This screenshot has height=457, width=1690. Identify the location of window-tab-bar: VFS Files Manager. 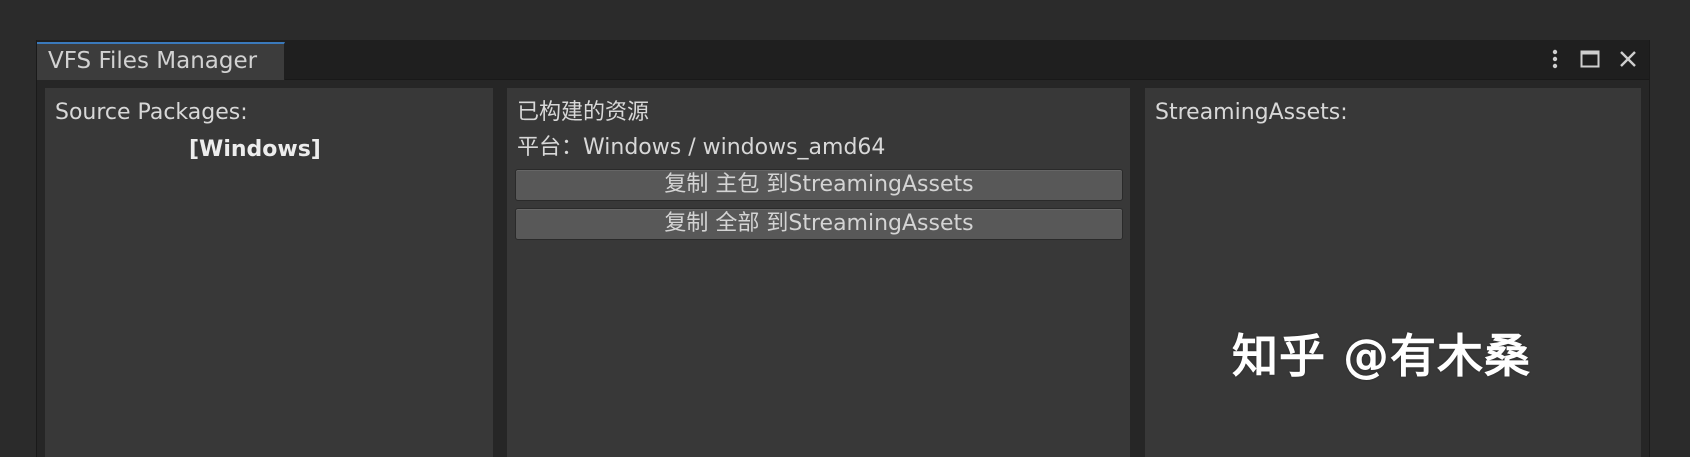
(843, 60).